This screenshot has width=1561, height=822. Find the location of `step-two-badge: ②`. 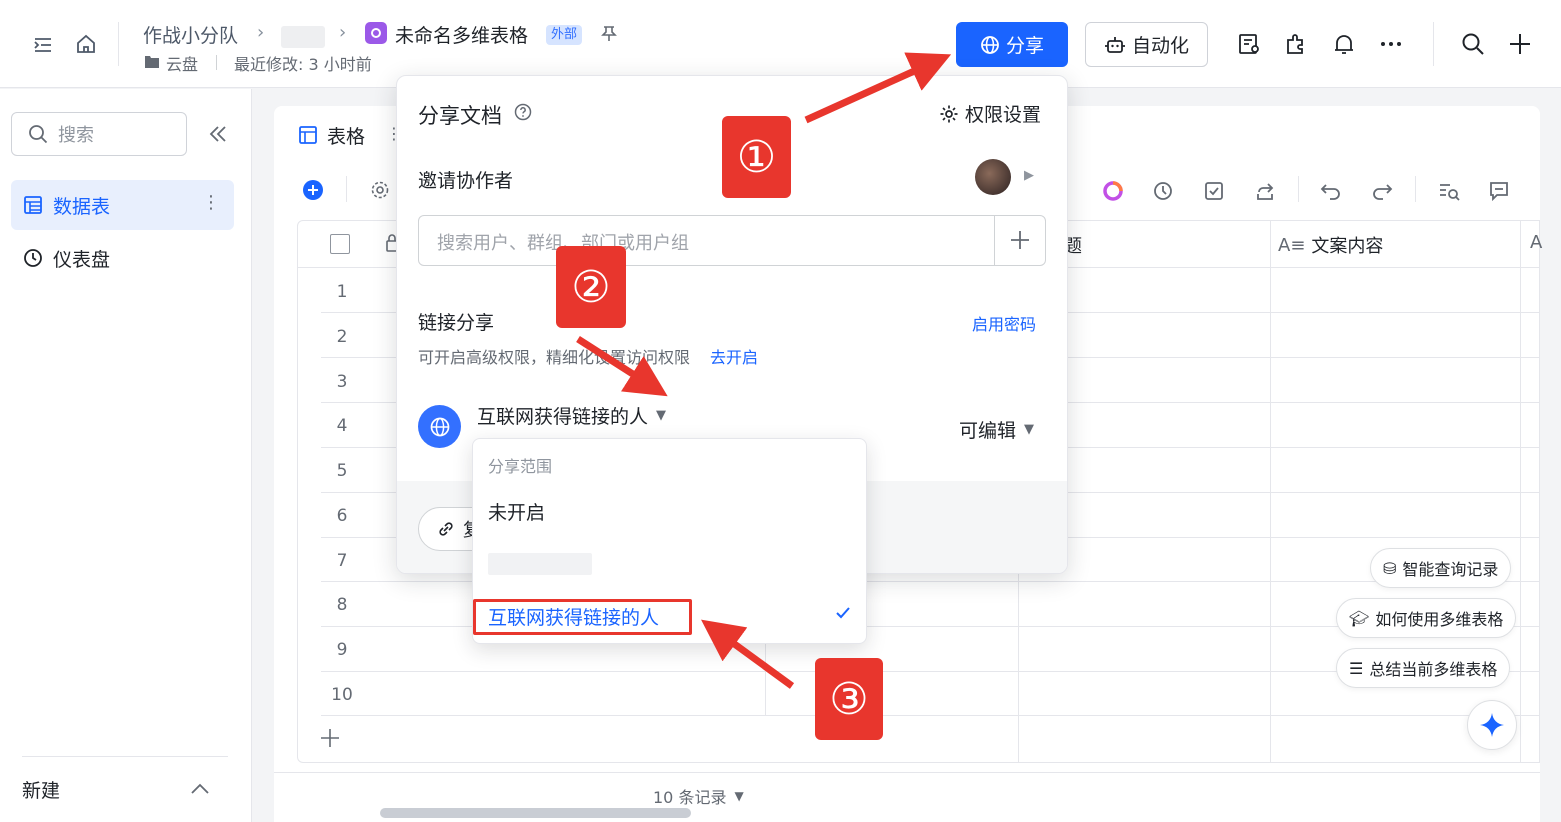

step-two-badge: ② is located at coordinates (591, 287).